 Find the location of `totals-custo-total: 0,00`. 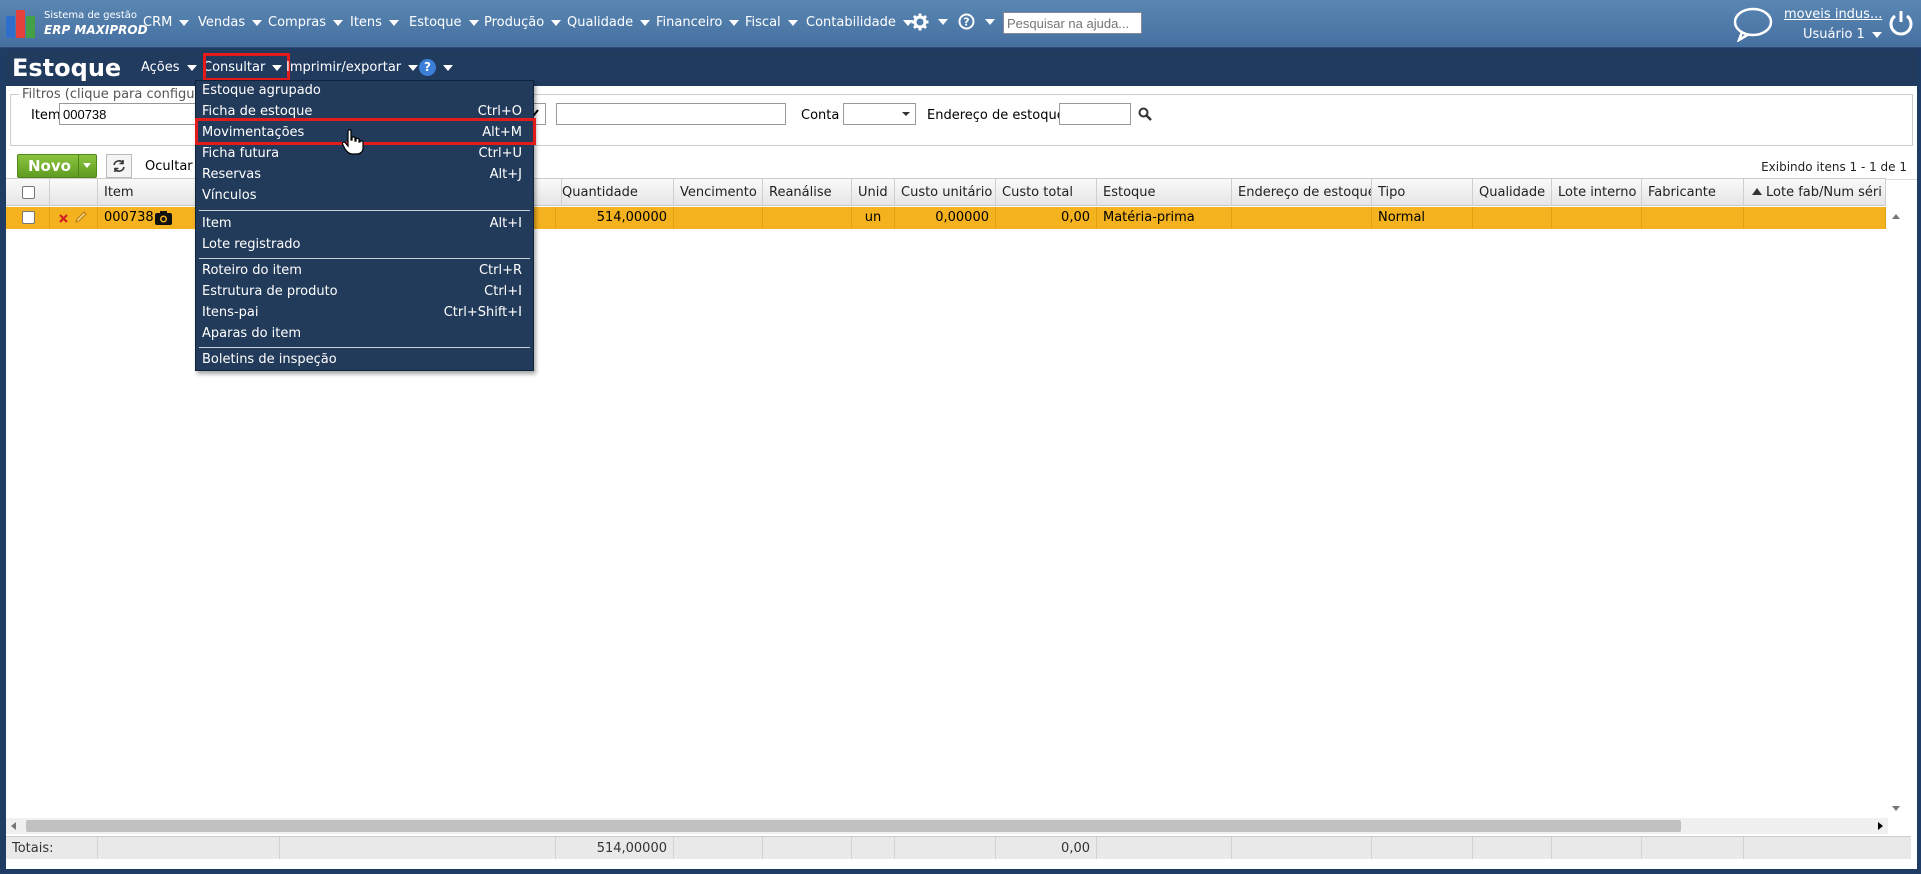

totals-custo-total: 0,00 is located at coordinates (1046, 848).